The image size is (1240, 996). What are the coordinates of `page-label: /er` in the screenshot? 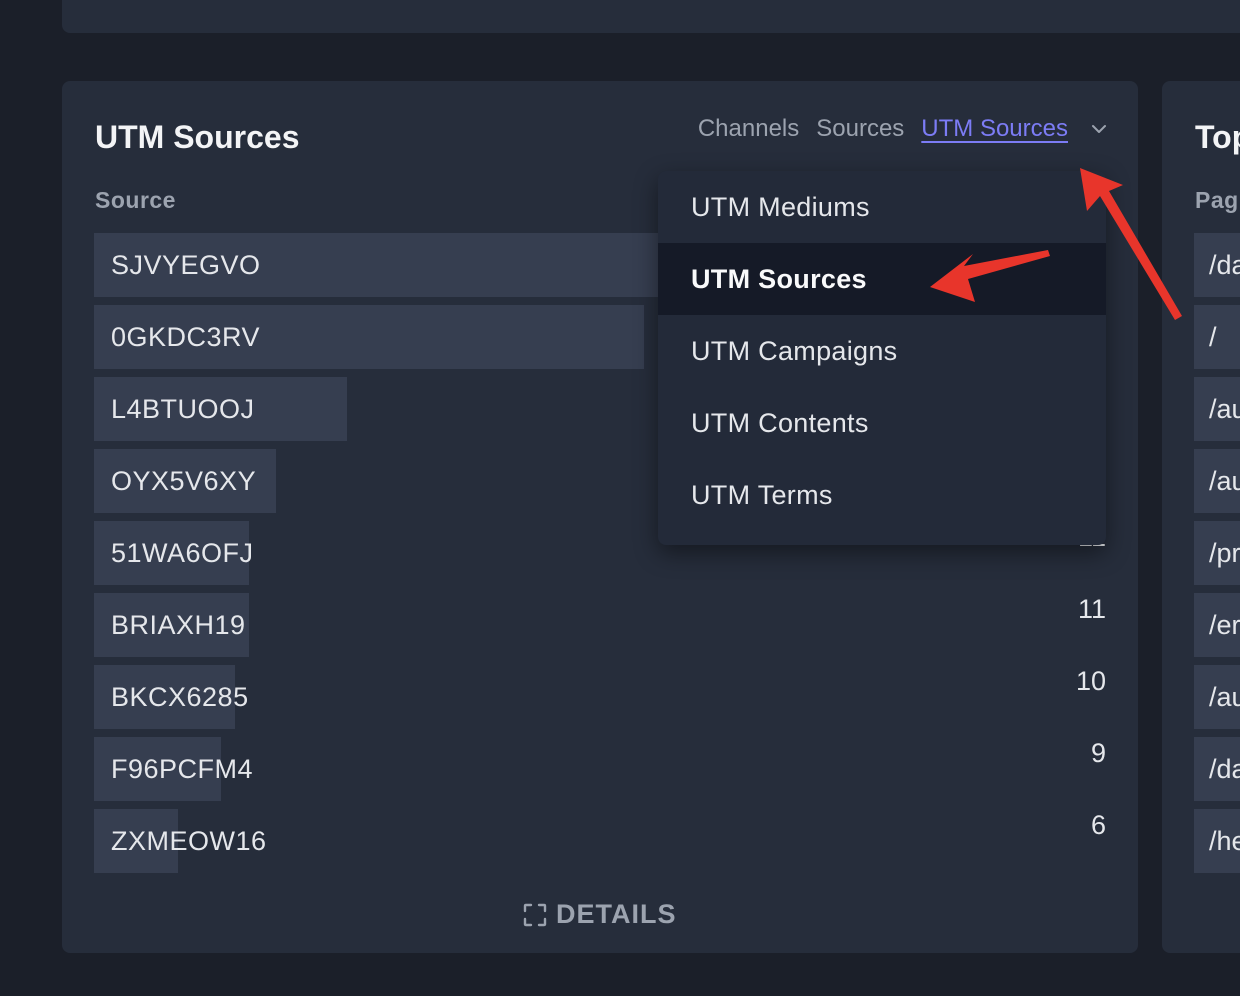 It's located at (1224, 625).